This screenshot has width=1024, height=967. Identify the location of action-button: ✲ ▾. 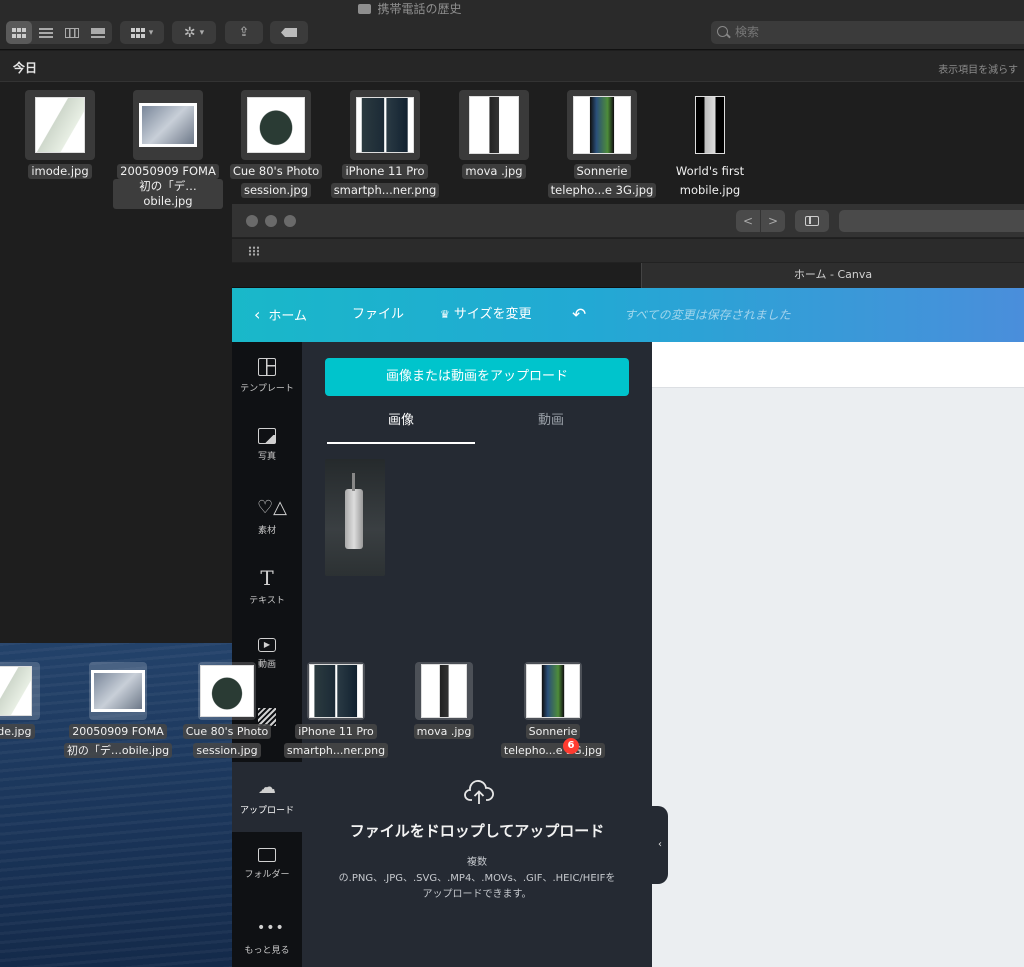
(194, 32).